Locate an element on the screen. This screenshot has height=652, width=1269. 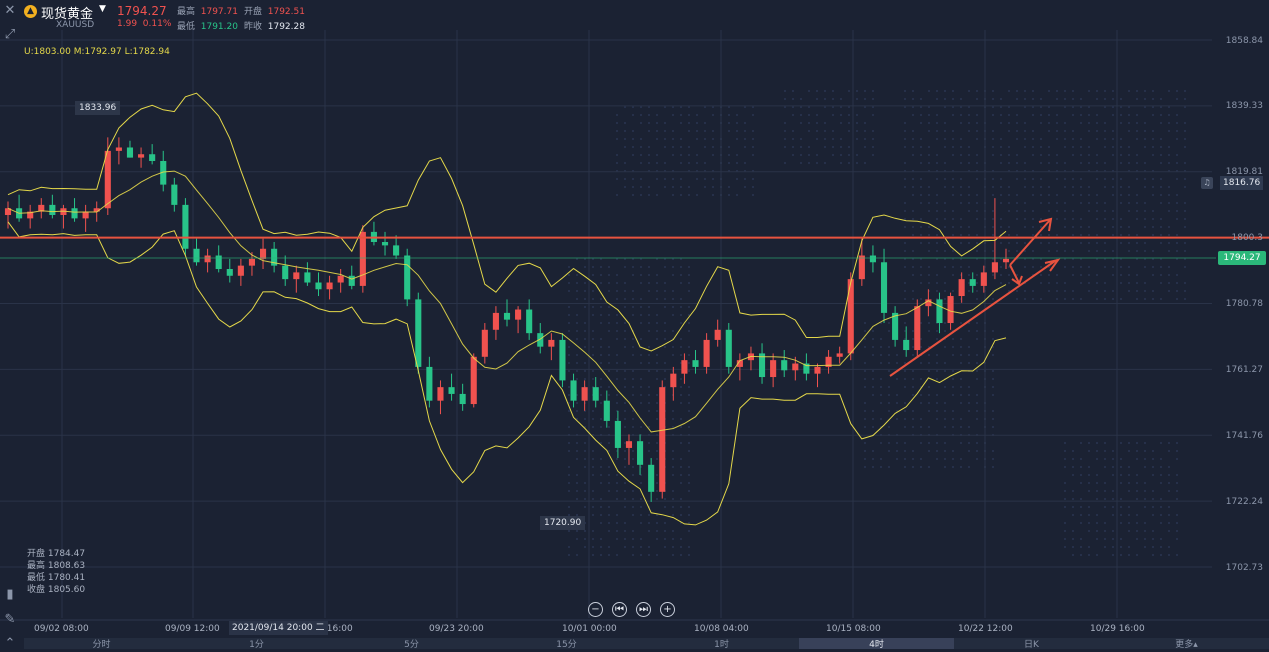
last-price-tag: 1794.27 is located at coordinates (1242, 258).